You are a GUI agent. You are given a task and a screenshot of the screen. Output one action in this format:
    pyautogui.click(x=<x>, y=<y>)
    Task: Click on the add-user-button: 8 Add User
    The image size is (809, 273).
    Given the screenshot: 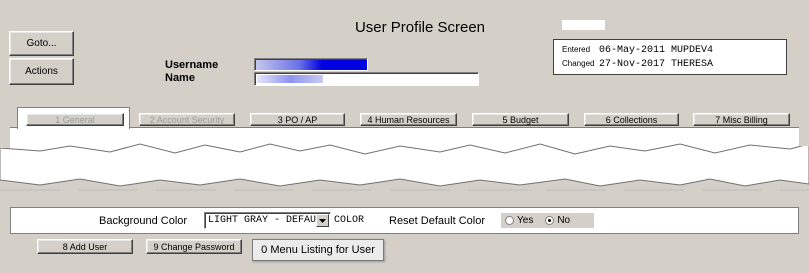 What is the action you would take?
    pyautogui.click(x=85, y=246)
    